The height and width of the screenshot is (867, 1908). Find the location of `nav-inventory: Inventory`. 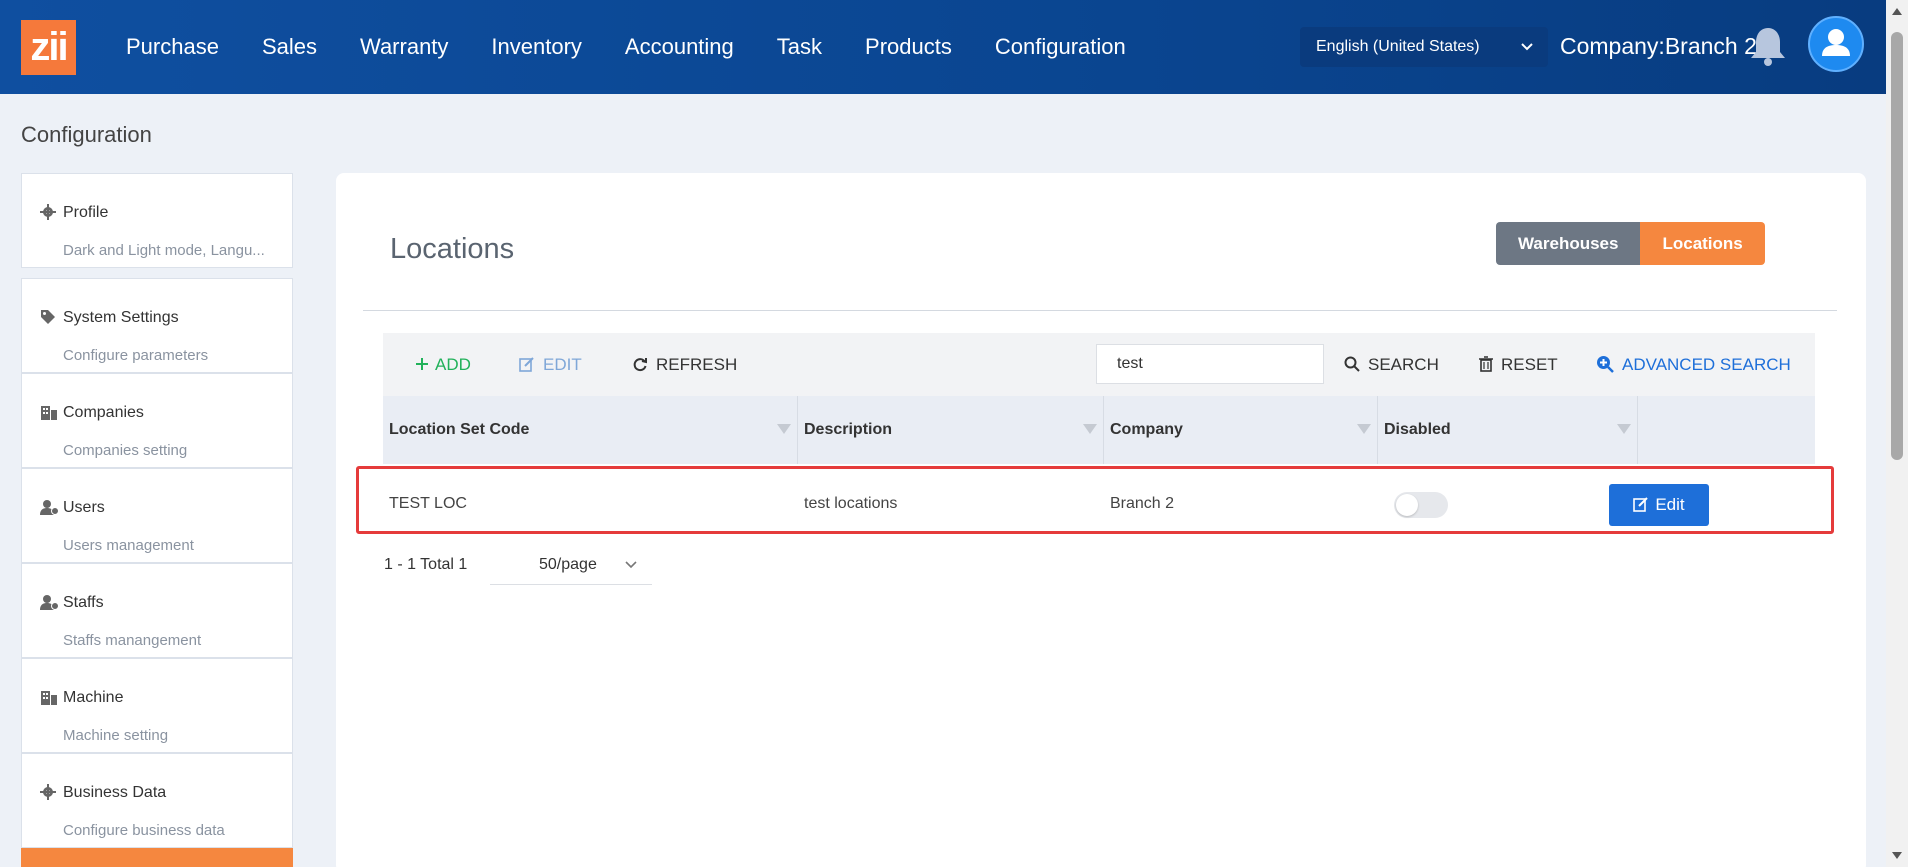

nav-inventory: Inventory is located at coordinates (536, 47).